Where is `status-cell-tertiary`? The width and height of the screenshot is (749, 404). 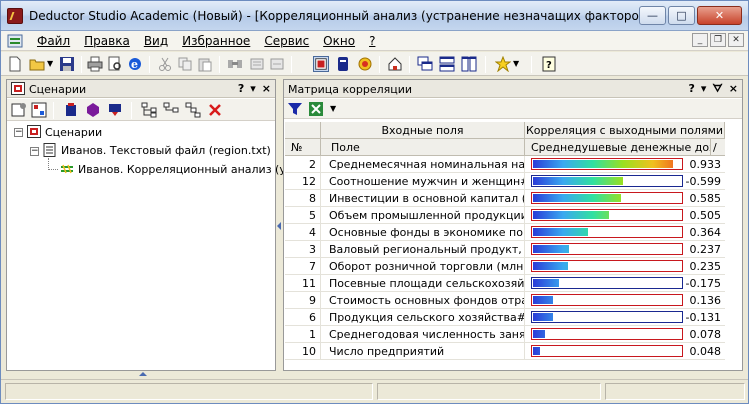
status-cell-tertiary is located at coordinates (675, 391).